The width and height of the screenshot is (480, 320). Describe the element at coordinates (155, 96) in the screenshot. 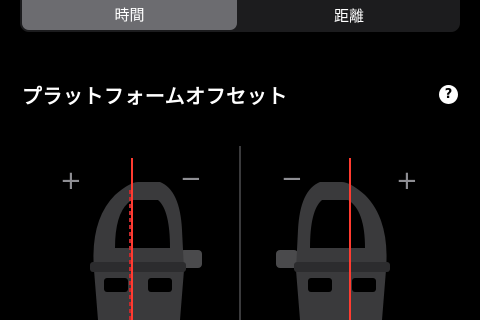

I see `section-title: プラットフォームオフセット` at that location.